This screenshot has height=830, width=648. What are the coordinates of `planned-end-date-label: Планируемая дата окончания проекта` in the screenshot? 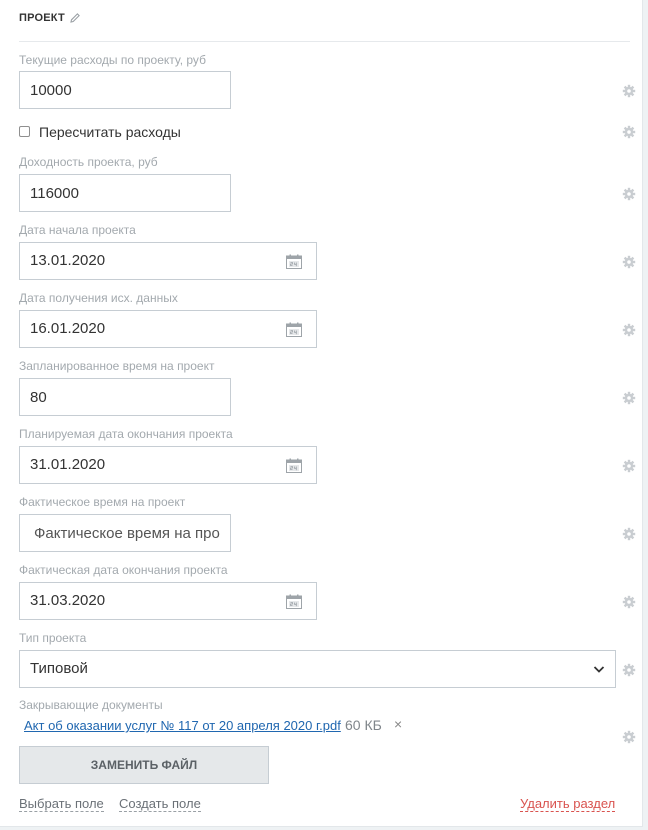 It's located at (126, 434).